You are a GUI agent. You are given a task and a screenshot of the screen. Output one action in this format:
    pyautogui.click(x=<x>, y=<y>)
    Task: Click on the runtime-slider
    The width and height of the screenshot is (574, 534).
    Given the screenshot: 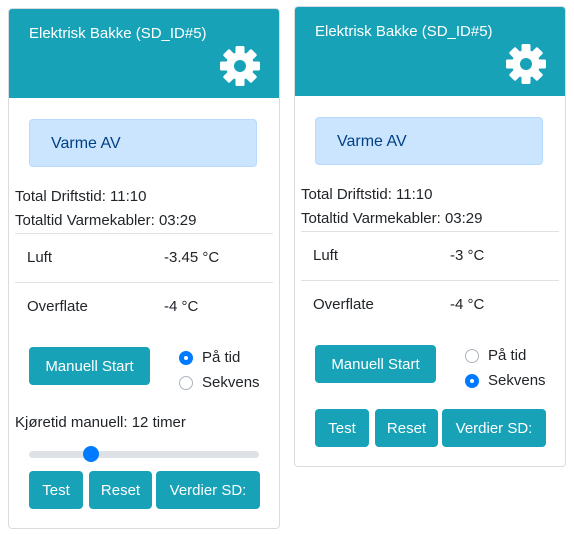 What is the action you would take?
    pyautogui.click(x=144, y=454)
    